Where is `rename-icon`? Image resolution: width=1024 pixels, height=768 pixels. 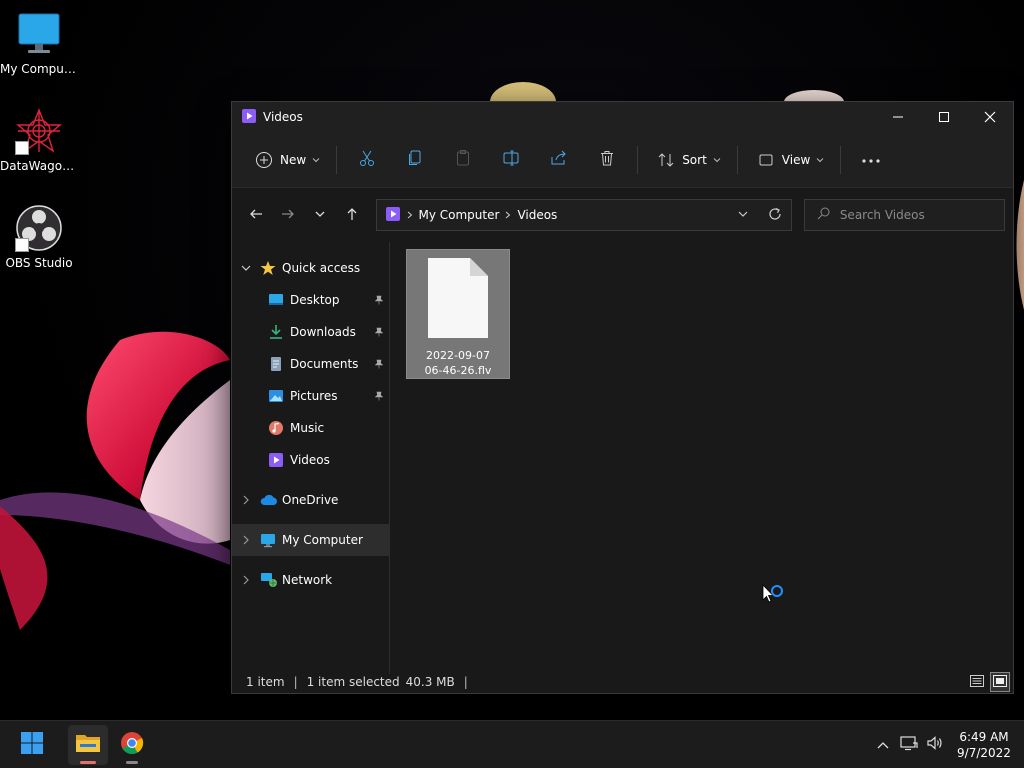 rename-icon is located at coordinates (511, 159).